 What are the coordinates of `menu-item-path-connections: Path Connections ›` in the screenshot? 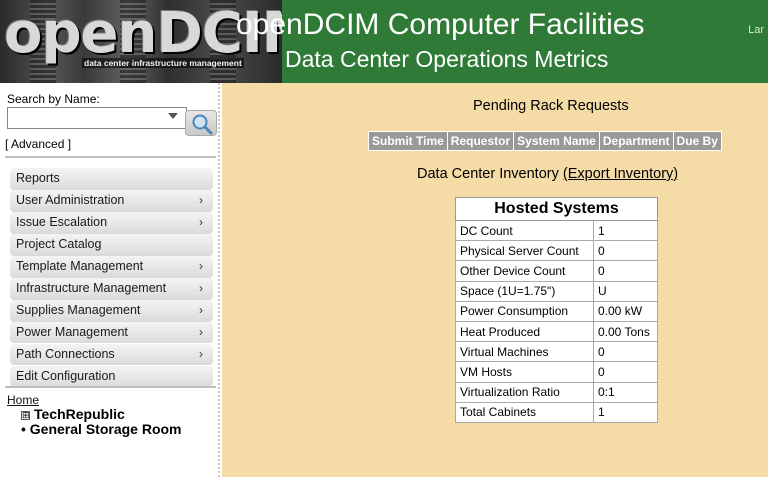 It's located at (111, 354).